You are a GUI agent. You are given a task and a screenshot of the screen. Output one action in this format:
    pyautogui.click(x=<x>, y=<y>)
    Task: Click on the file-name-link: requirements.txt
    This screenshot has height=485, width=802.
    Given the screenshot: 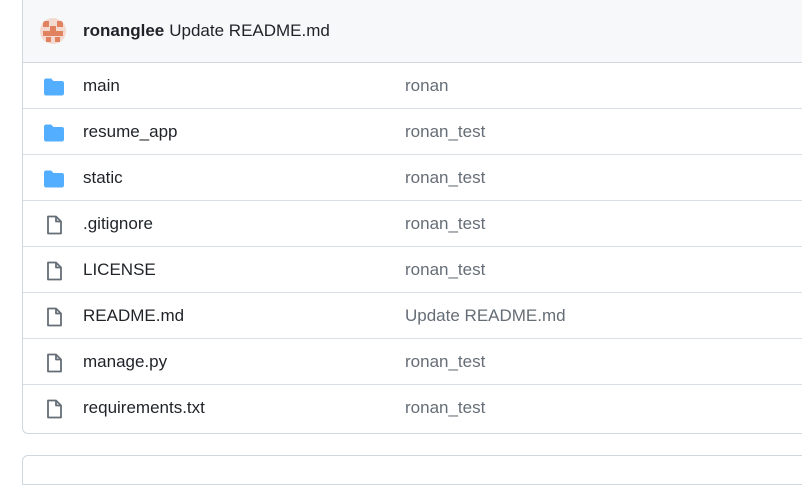 What is the action you would take?
    pyautogui.click(x=144, y=408)
    